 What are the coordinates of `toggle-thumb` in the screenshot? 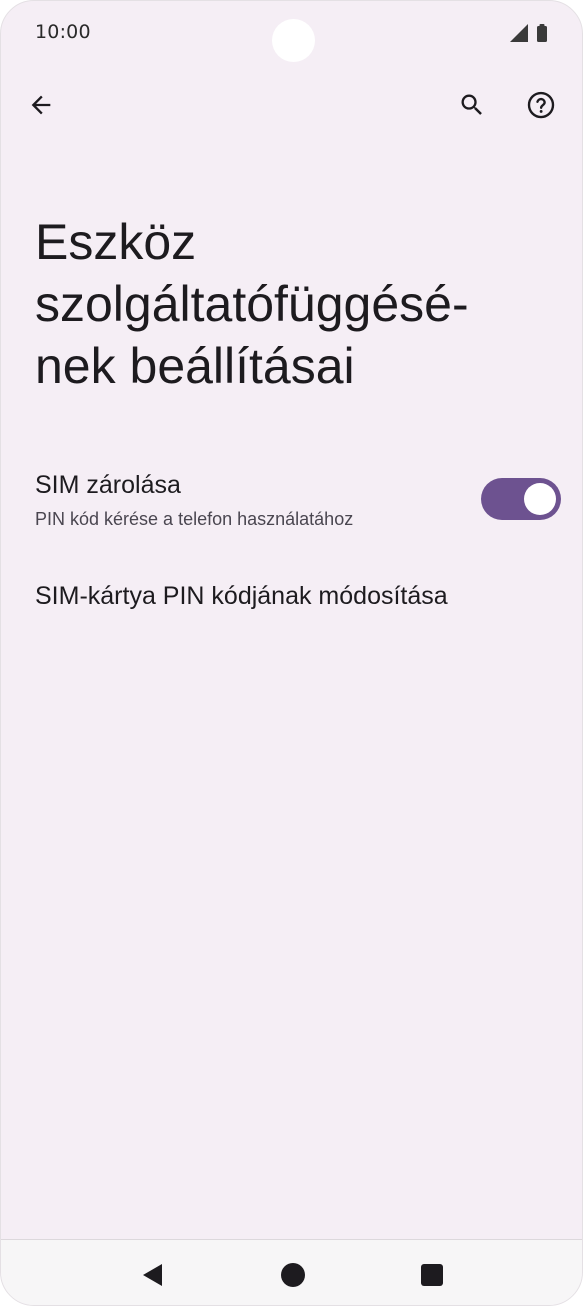 It's located at (540, 499).